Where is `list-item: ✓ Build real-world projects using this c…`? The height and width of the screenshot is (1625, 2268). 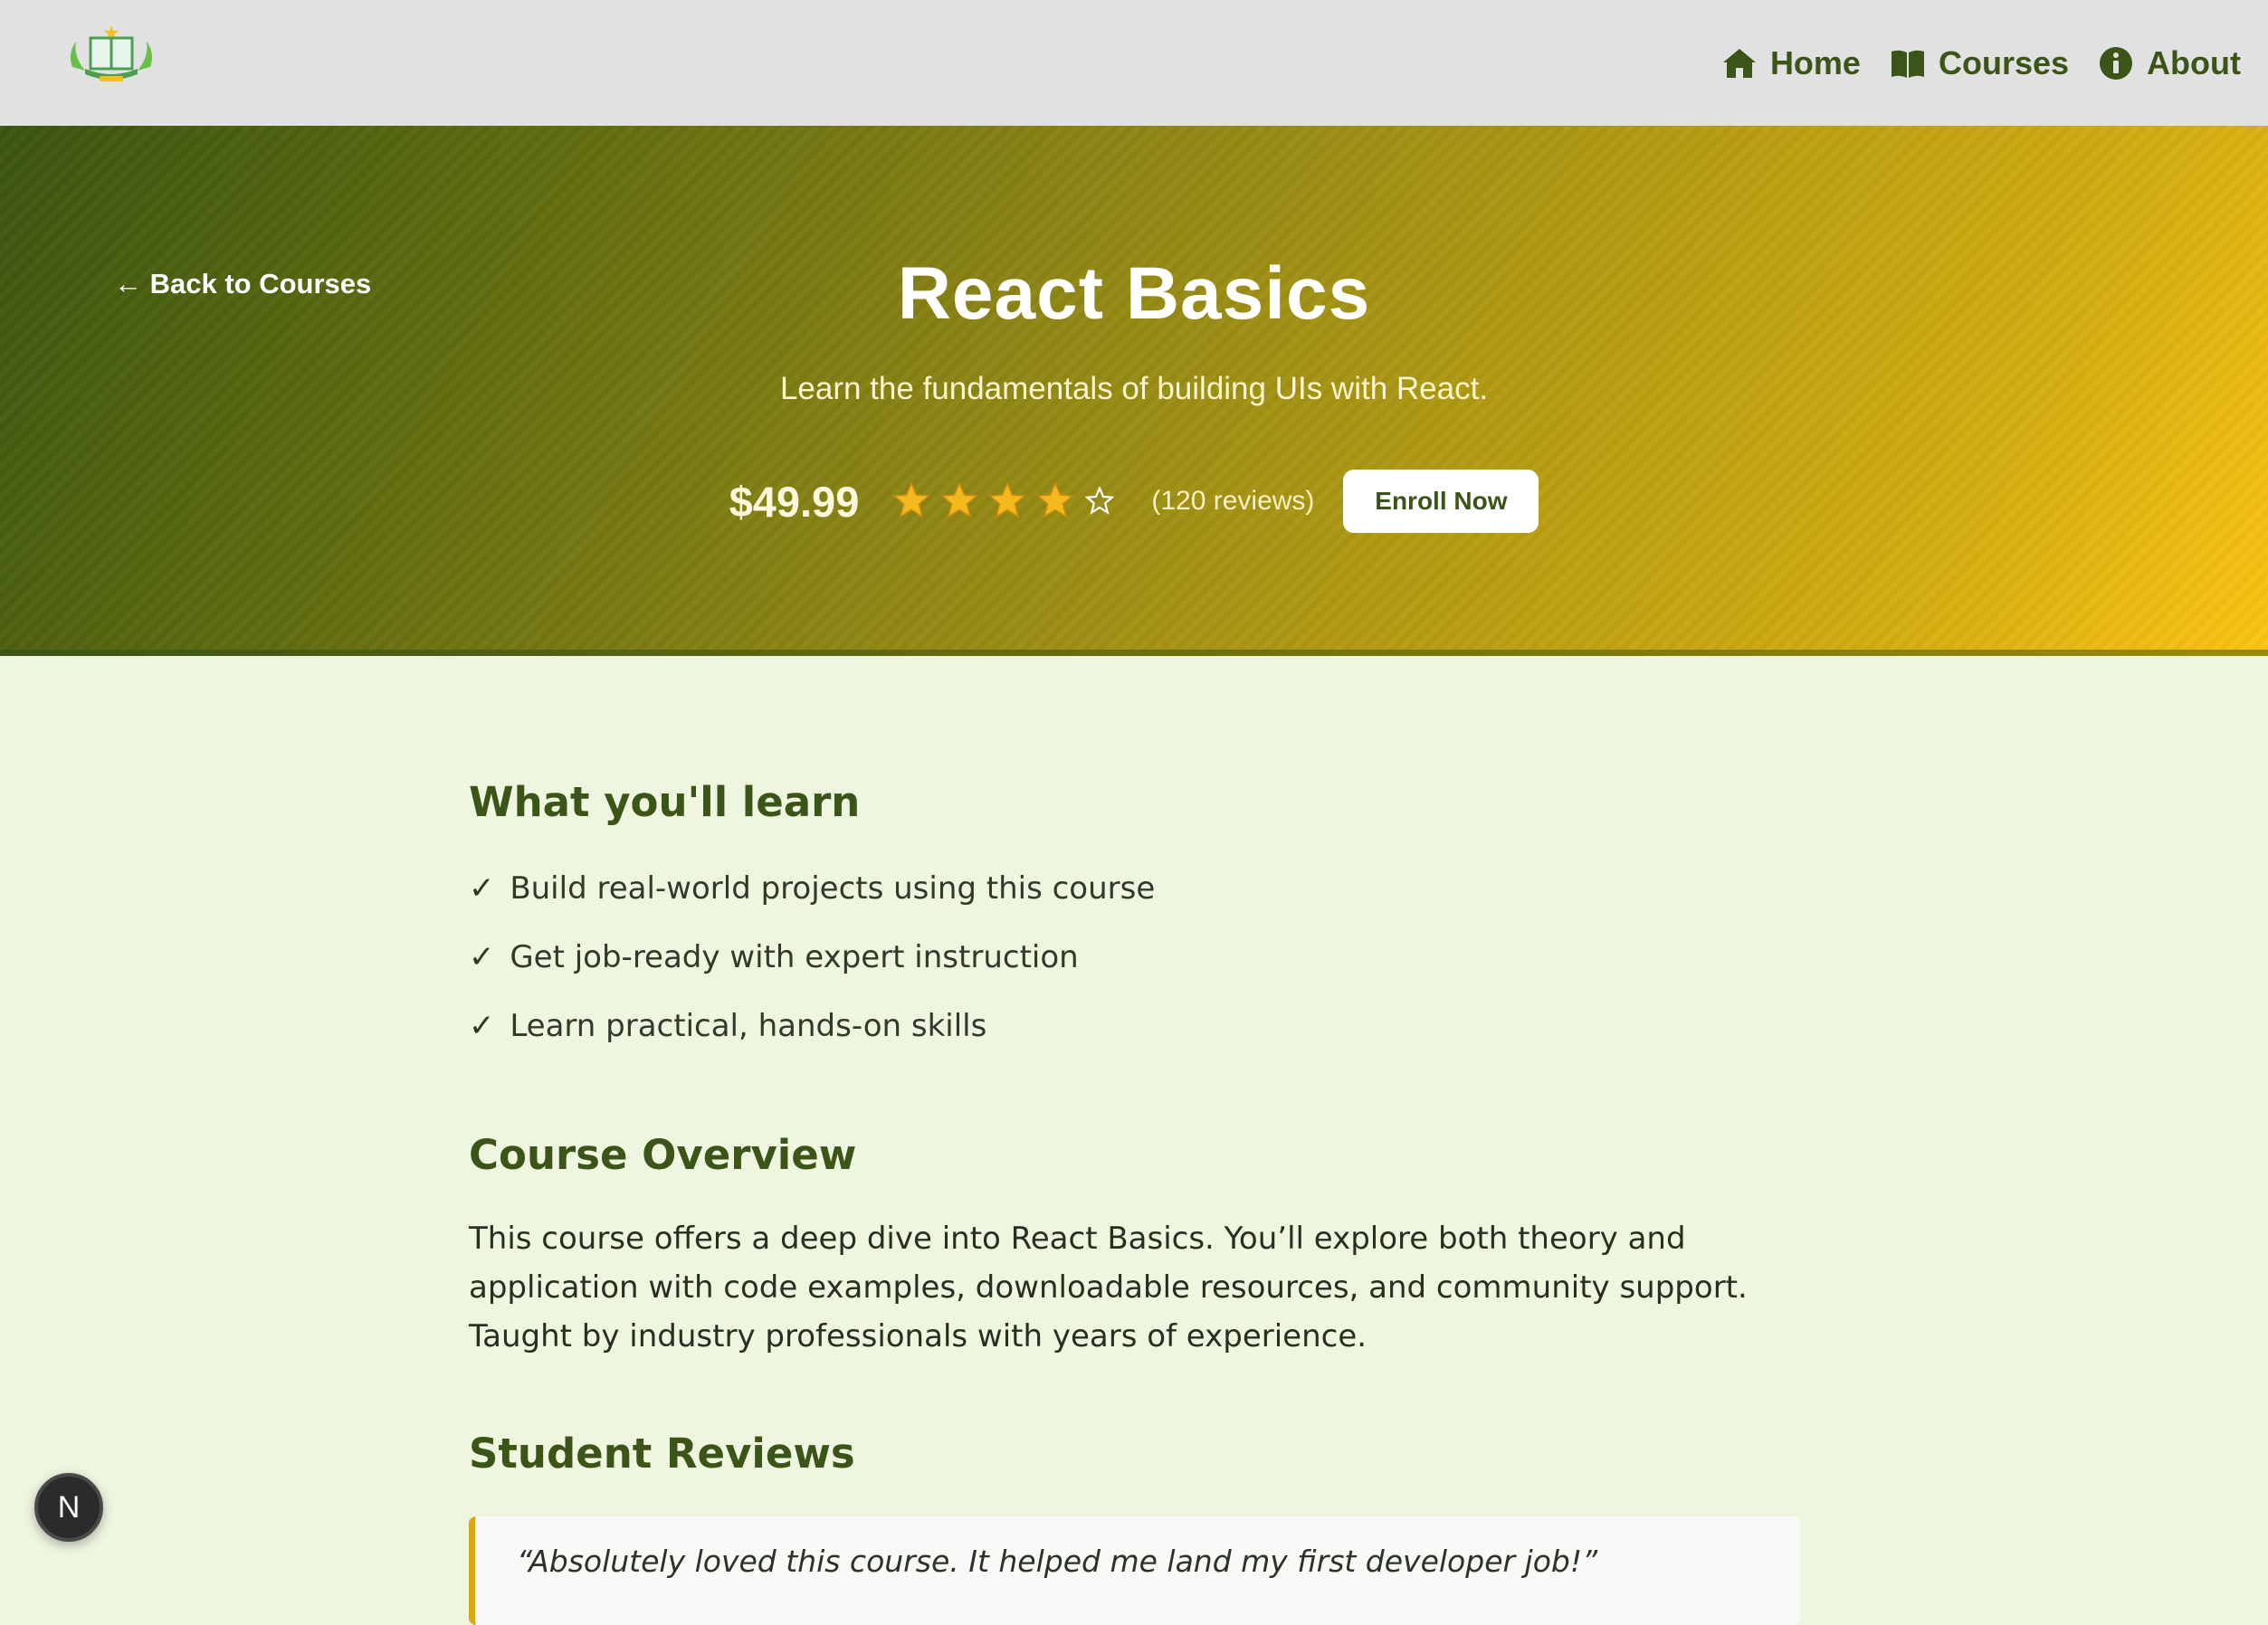 list-item: ✓ Build real-world projects using this c… is located at coordinates (1135, 889).